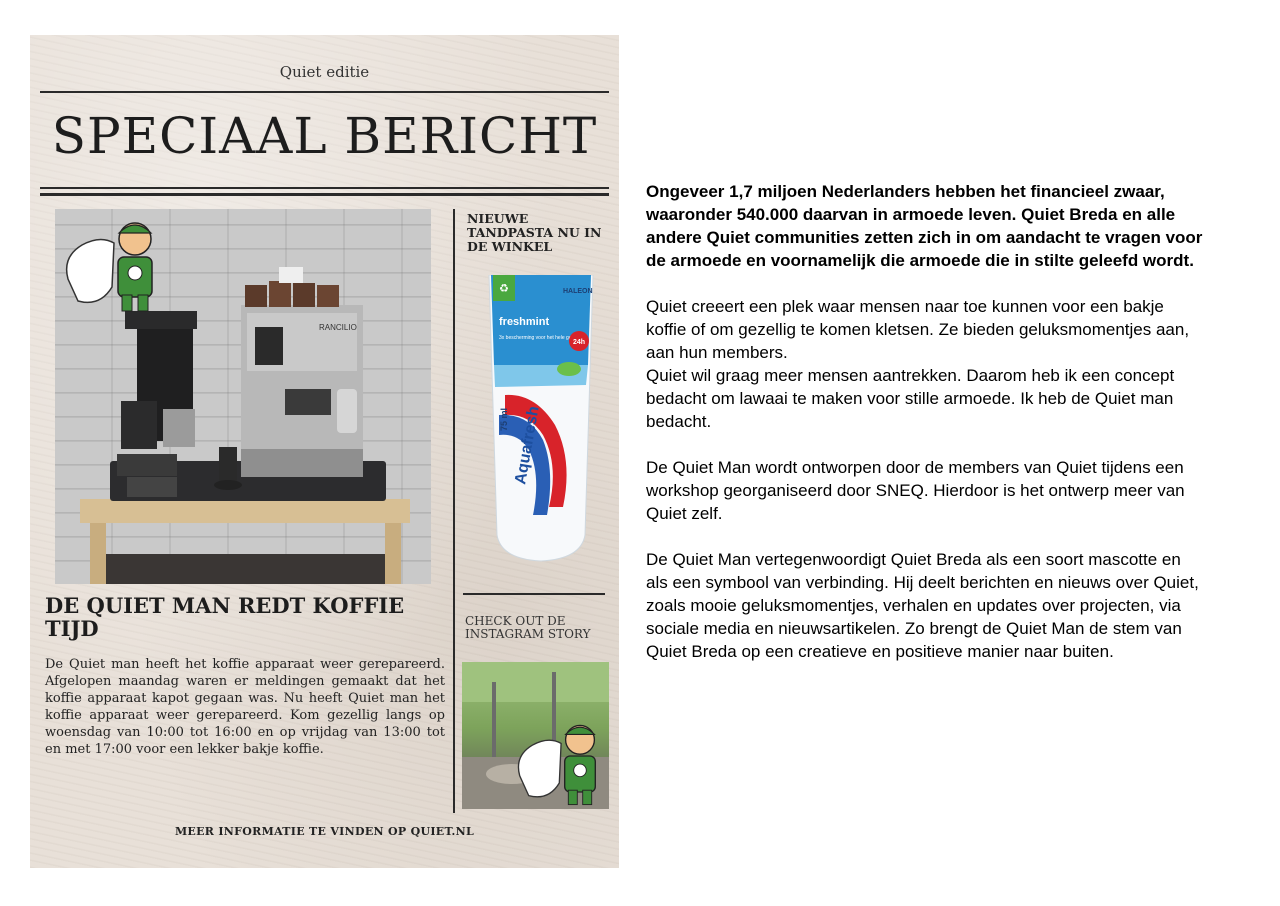  What do you see at coordinates (528, 627) in the screenshot?
I see `instagram-callout: CHECK OUT DE INSTAGRAM STORY` at bounding box center [528, 627].